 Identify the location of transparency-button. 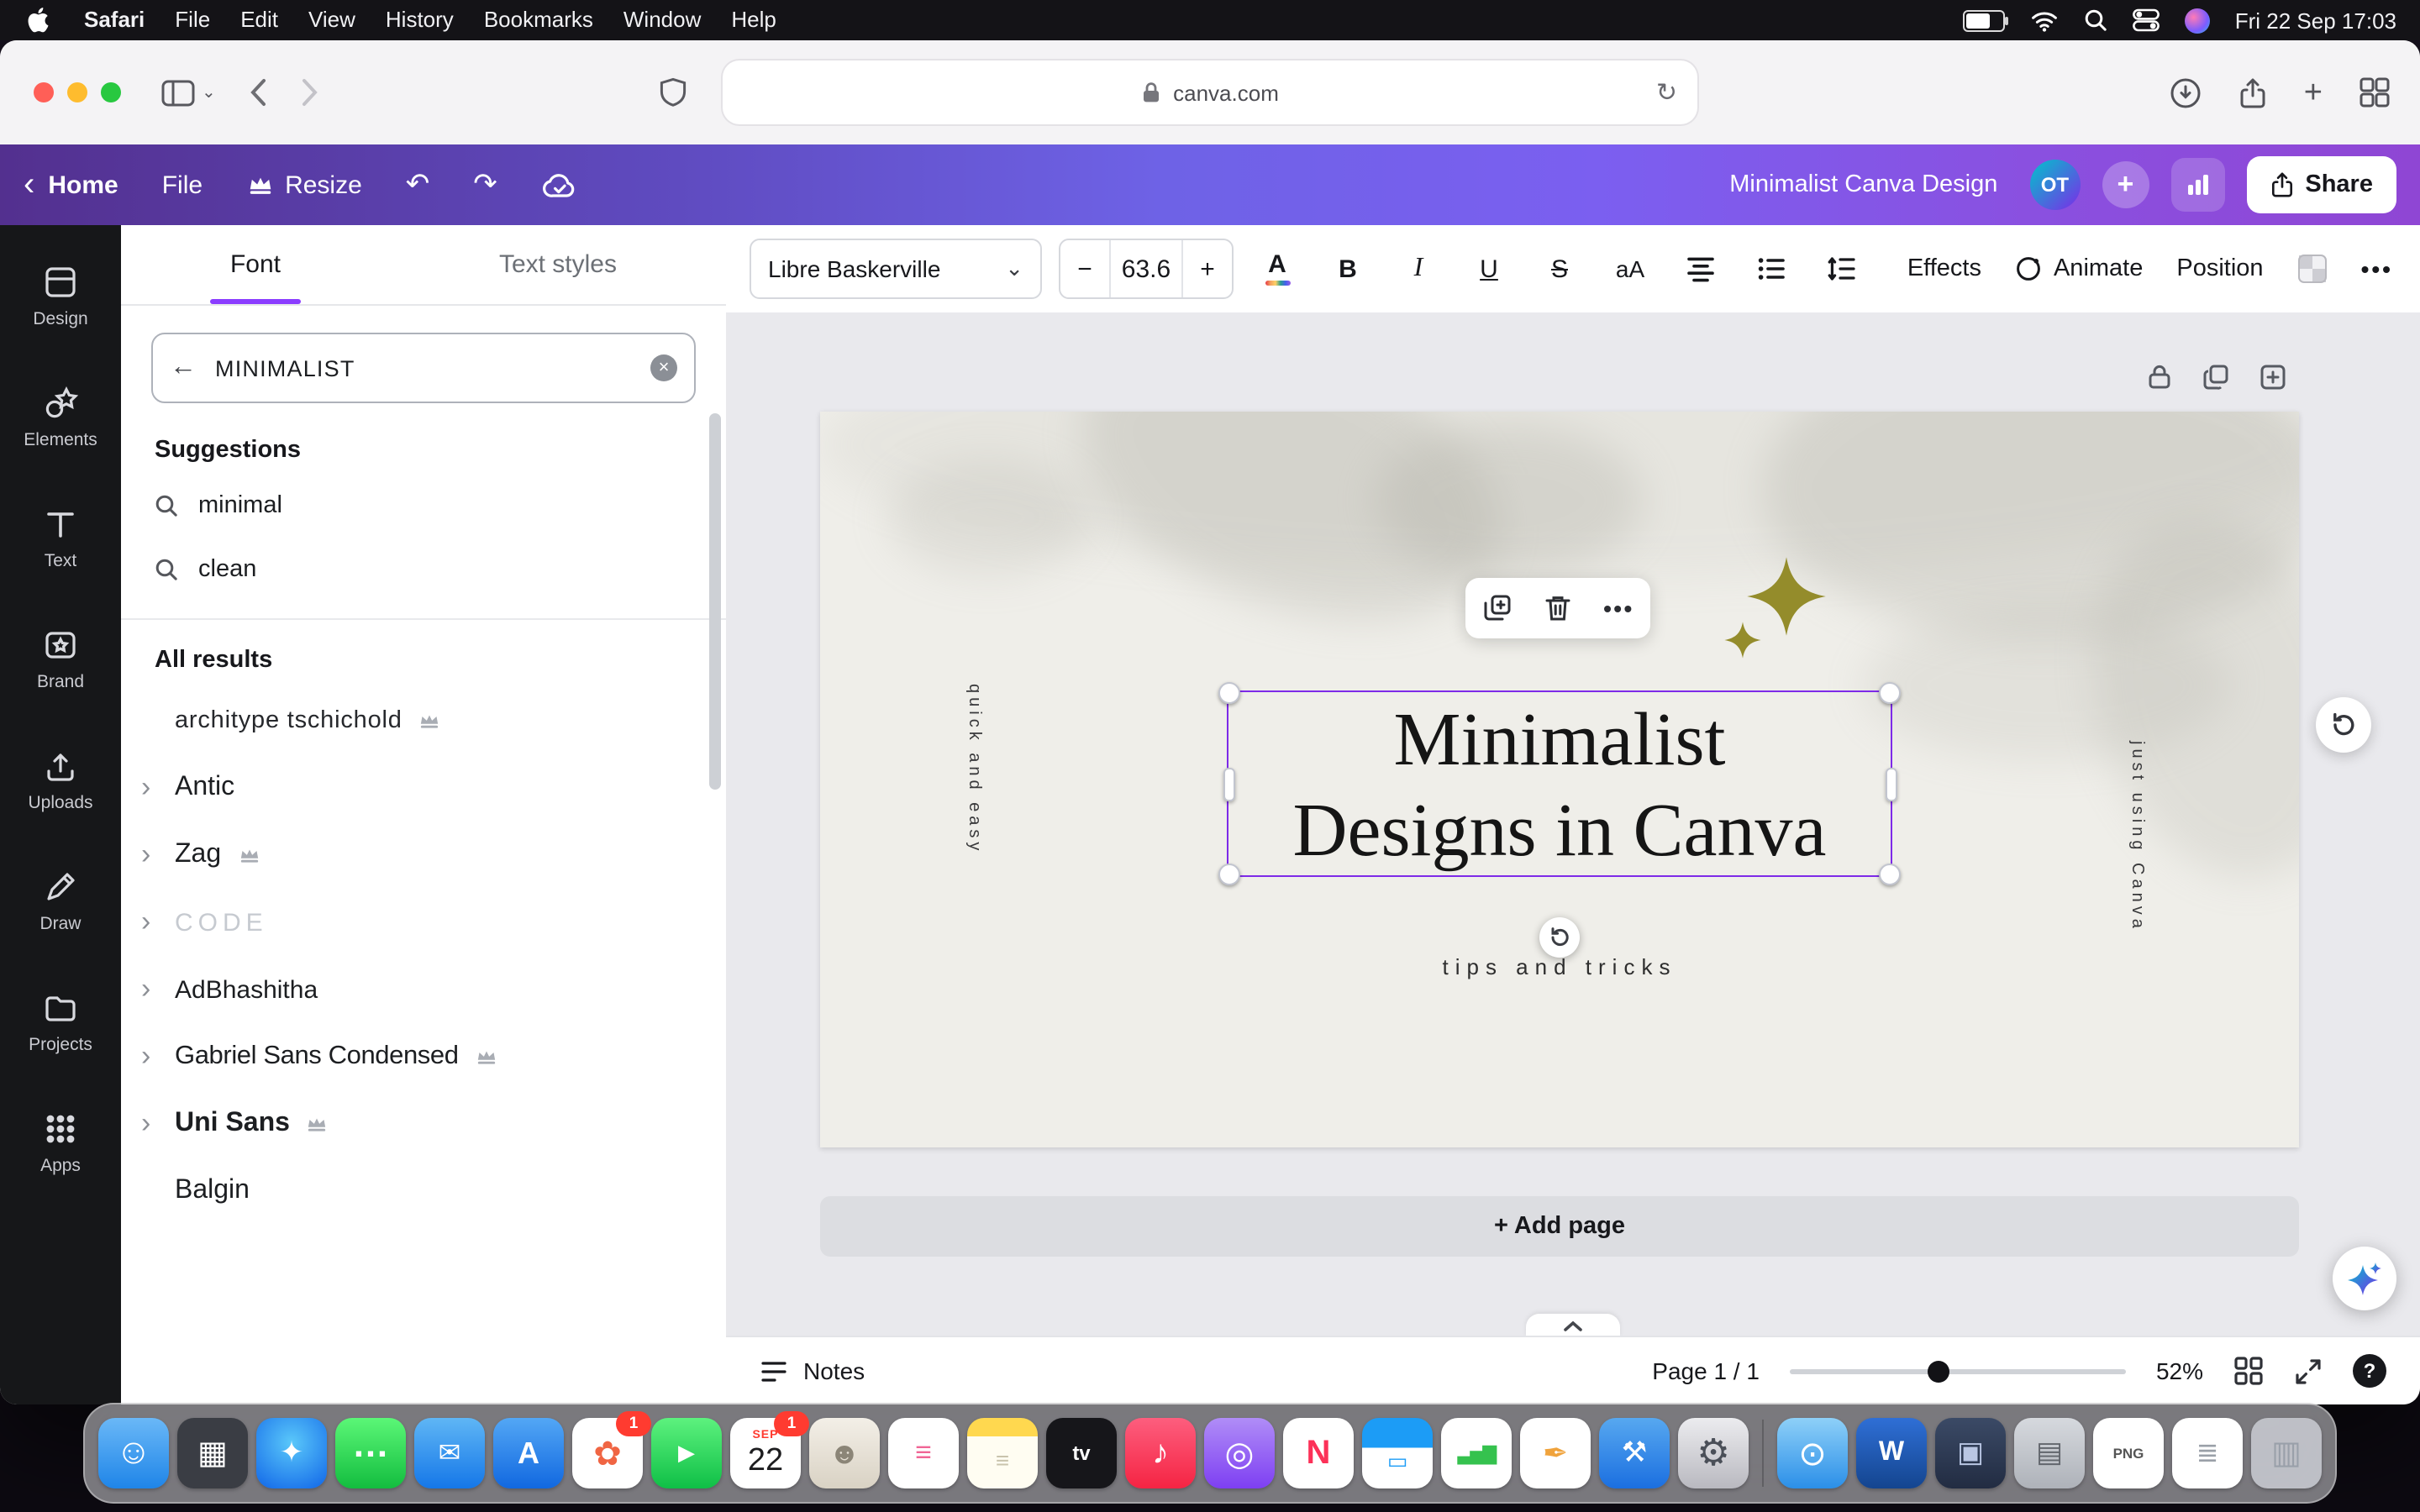
(2312, 269).